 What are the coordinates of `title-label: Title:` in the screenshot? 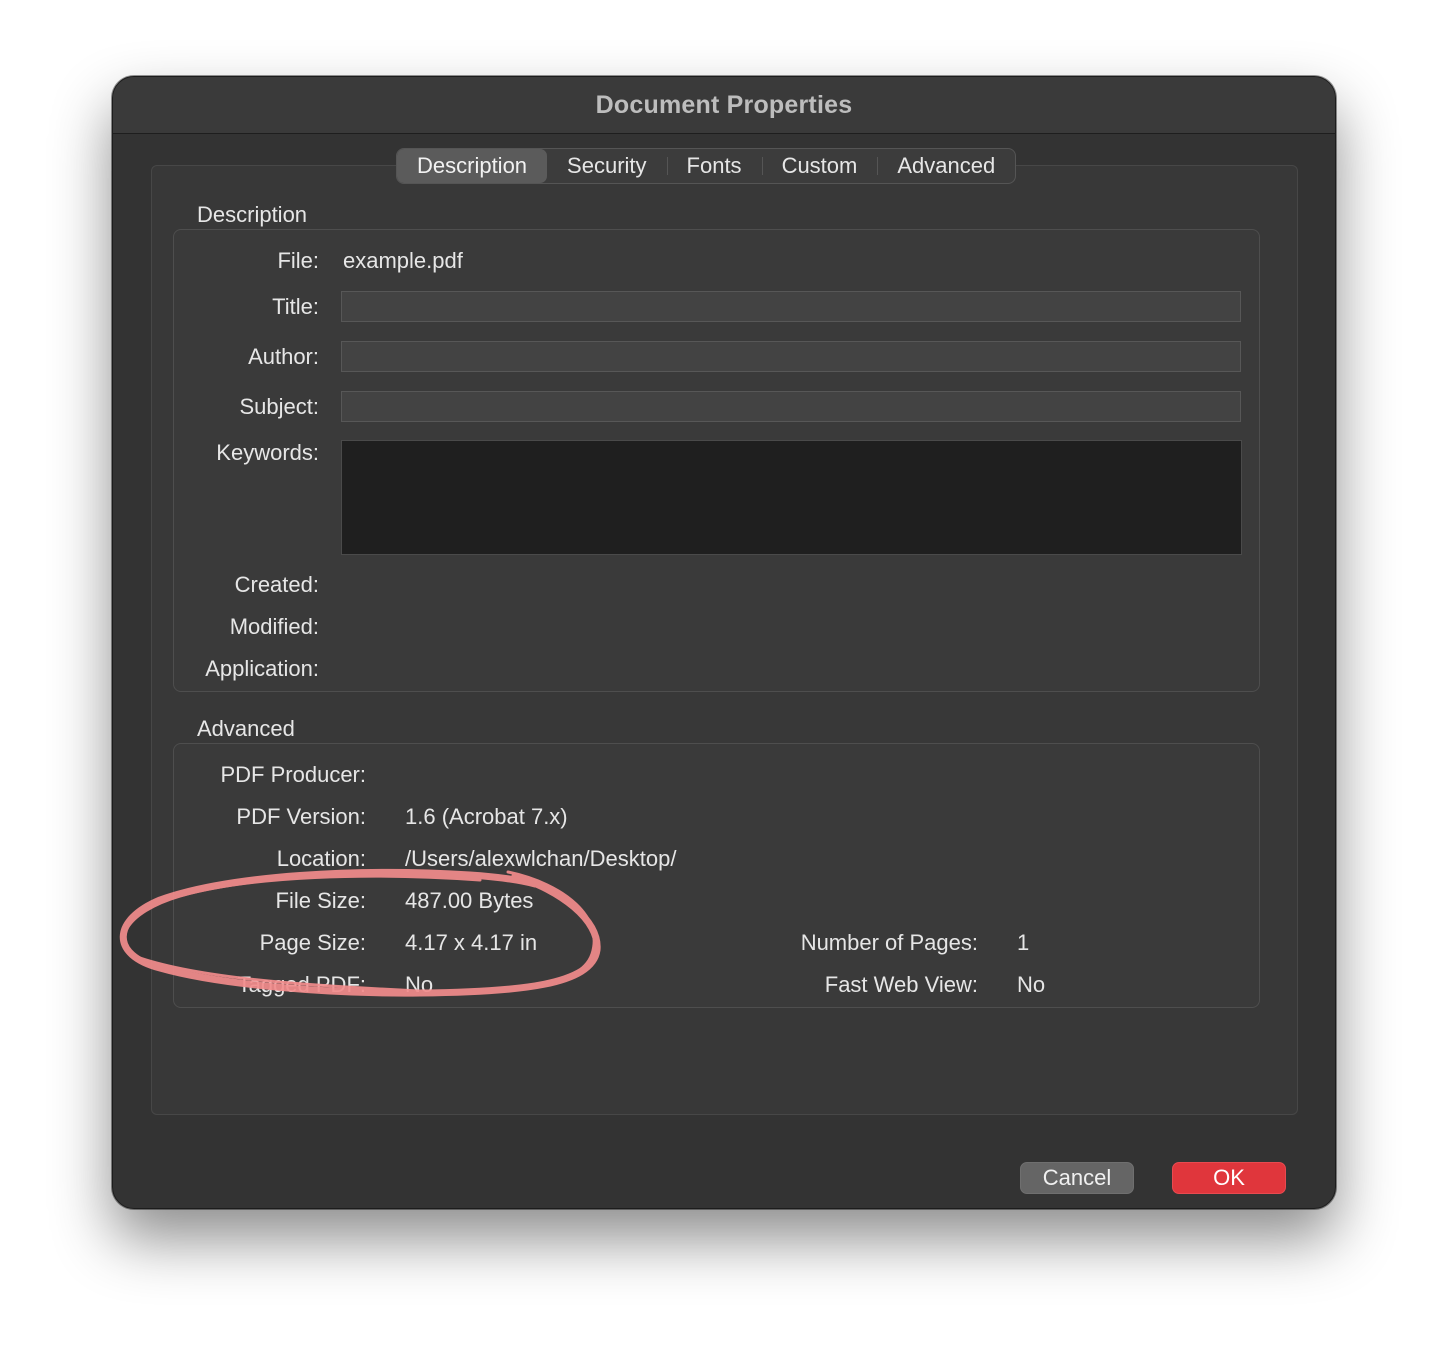 It's located at (295, 306).